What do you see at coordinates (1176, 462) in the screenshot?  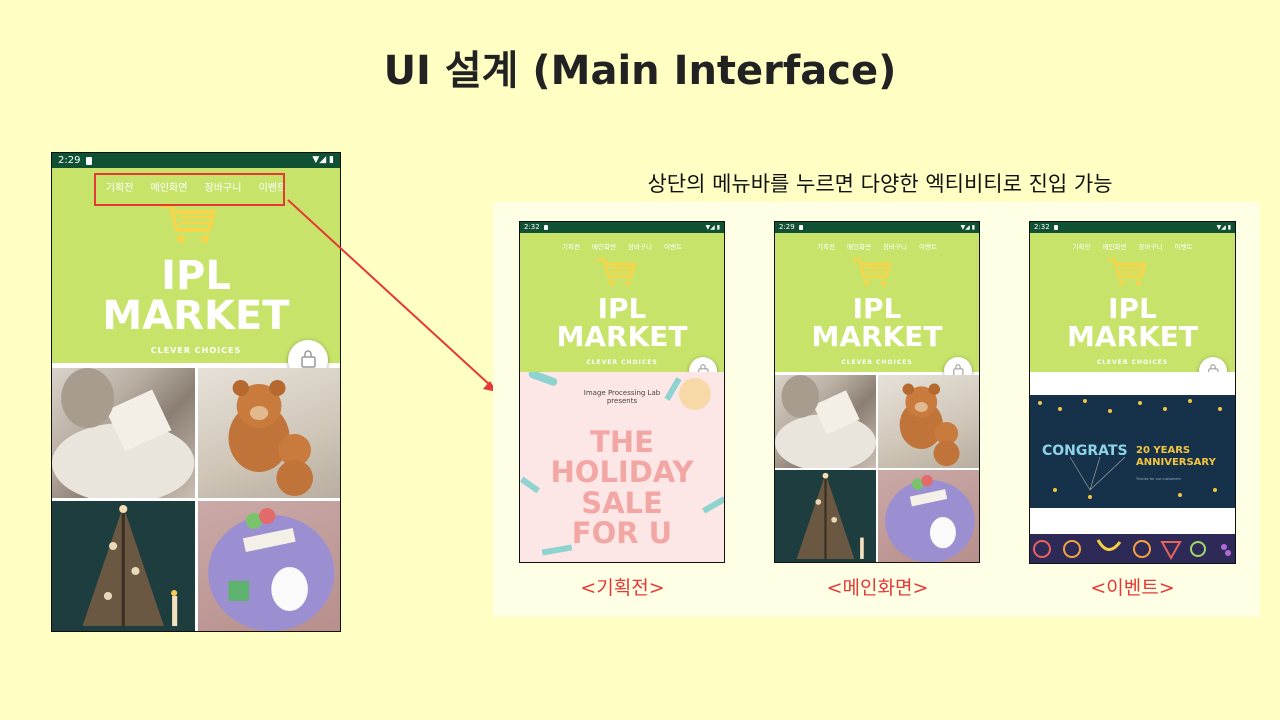 I see `years-line-2: ANNIVERSARY` at bounding box center [1176, 462].